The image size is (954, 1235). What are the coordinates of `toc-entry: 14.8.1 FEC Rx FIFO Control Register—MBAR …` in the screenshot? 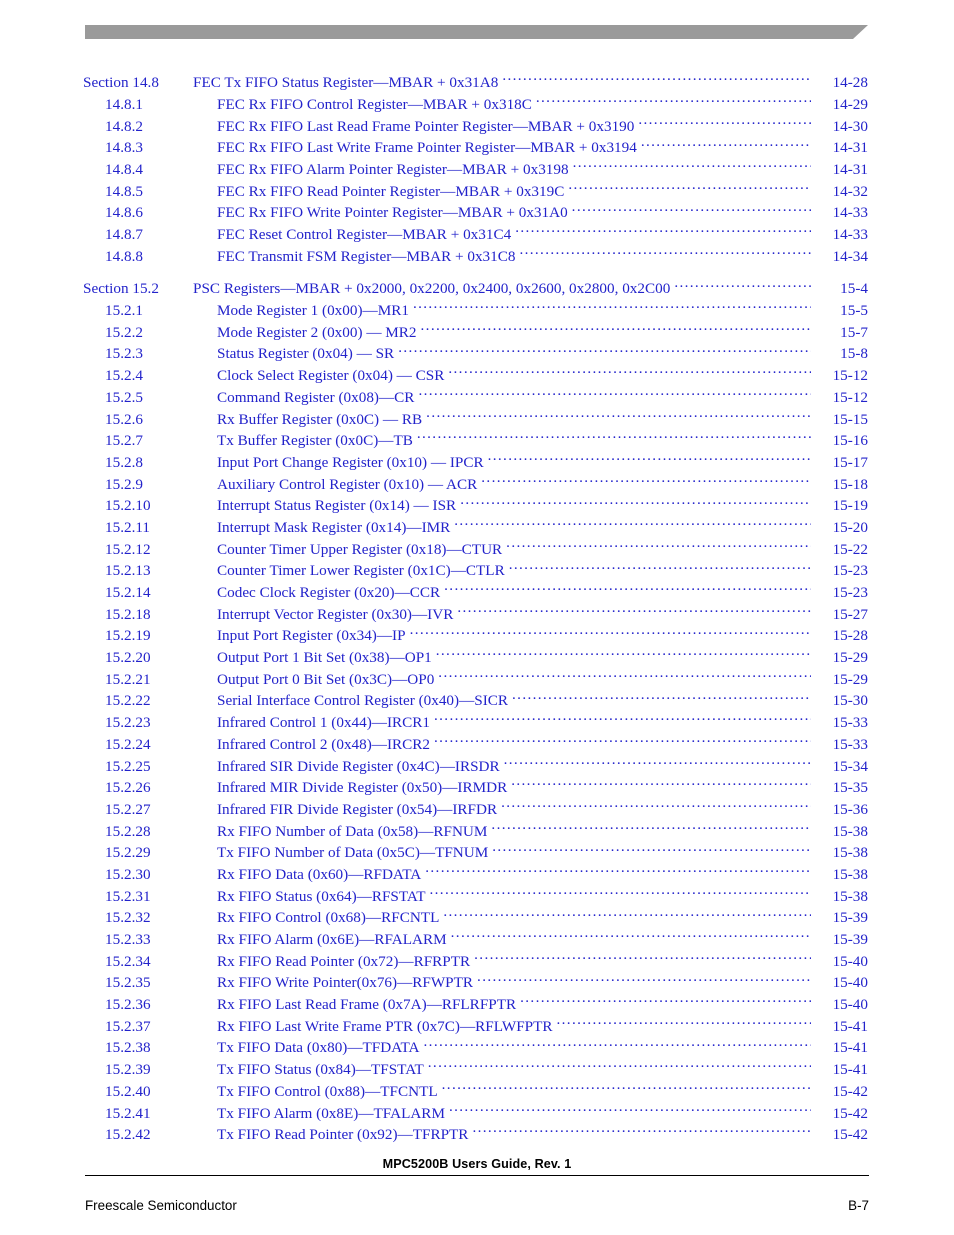 It's located at (477, 105).